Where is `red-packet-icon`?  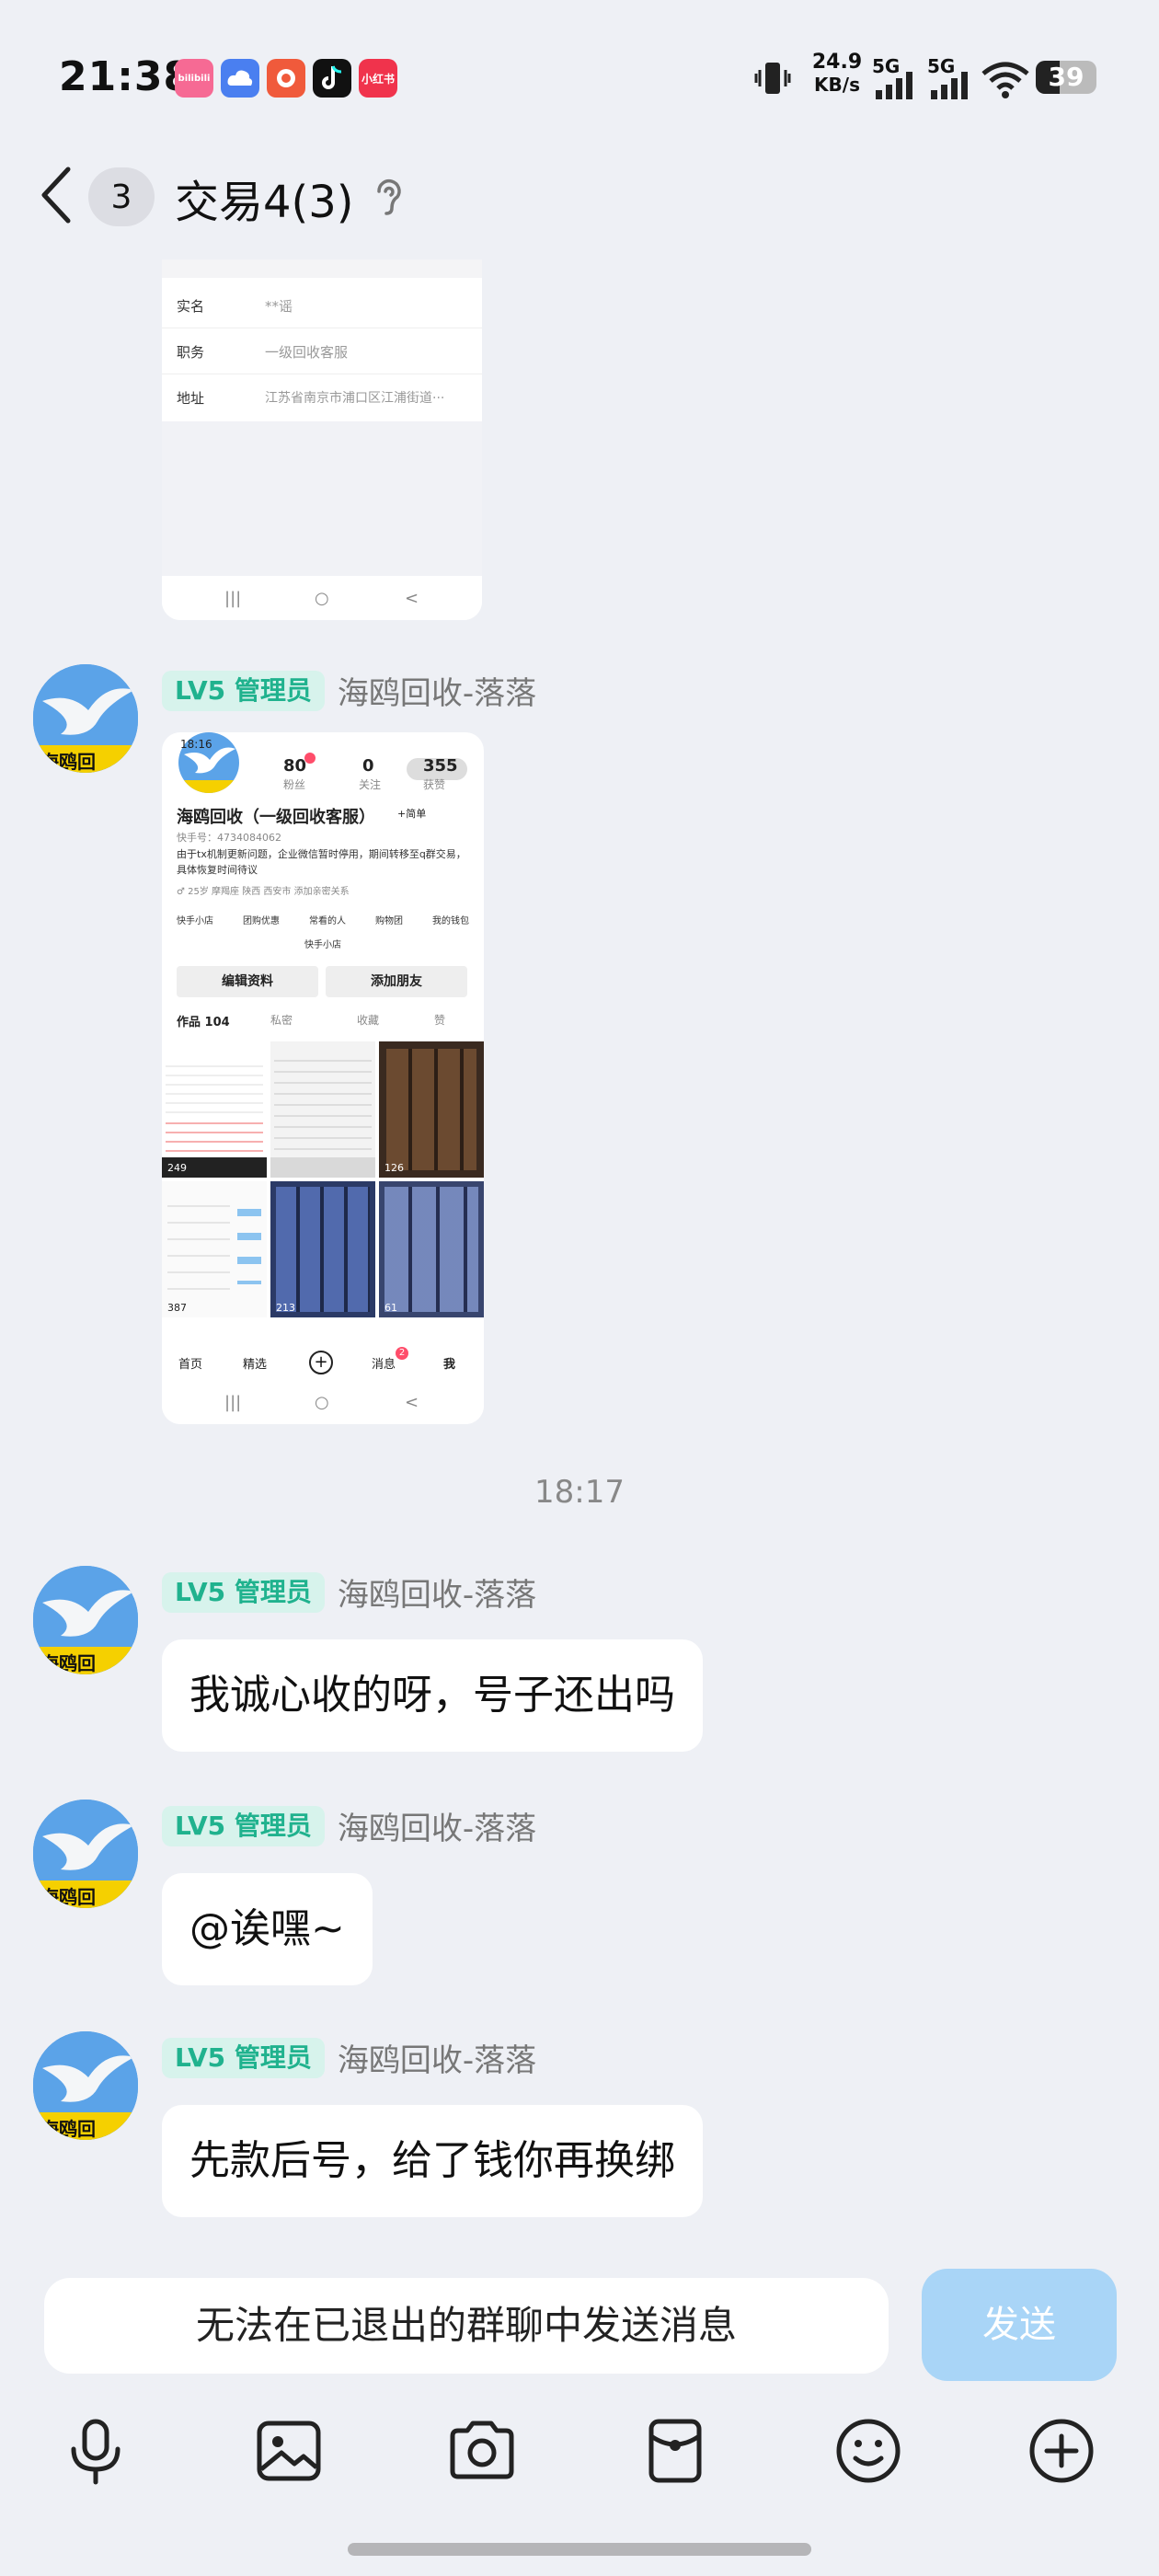 red-packet-icon is located at coordinates (675, 2451).